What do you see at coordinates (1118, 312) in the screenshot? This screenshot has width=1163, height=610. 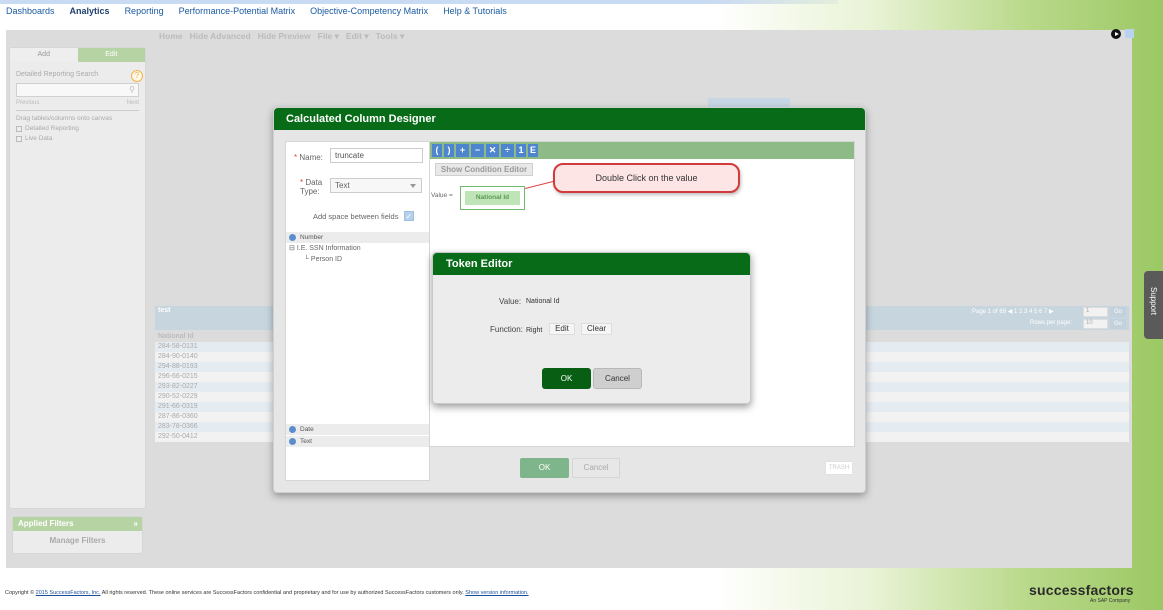 I see `go-page-button: Go` at bounding box center [1118, 312].